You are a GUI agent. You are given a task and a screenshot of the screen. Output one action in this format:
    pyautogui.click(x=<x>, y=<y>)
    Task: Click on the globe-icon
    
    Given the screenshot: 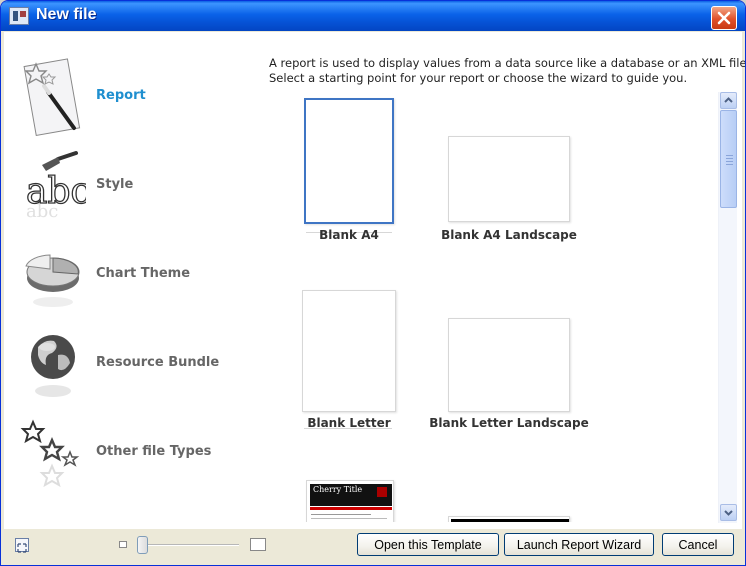 What is the action you would take?
    pyautogui.click(x=53, y=366)
    